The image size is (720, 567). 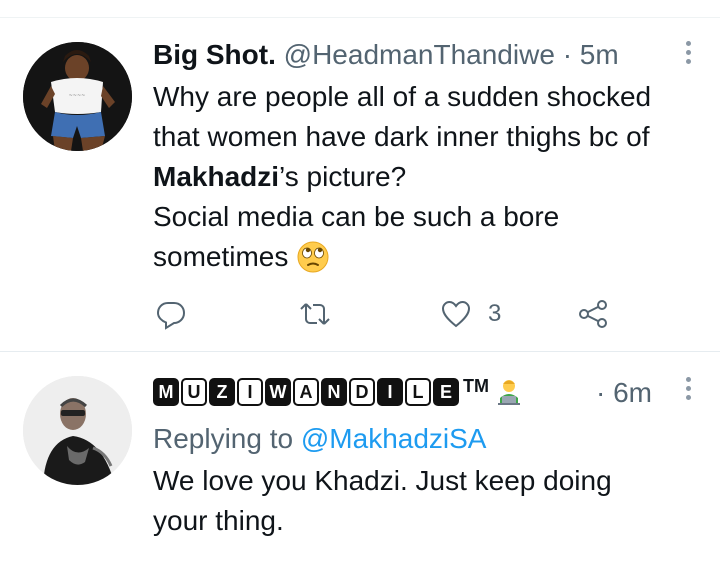 I want to click on tweet-line: Why are people all of a sudden shocked, so click(x=402, y=96).